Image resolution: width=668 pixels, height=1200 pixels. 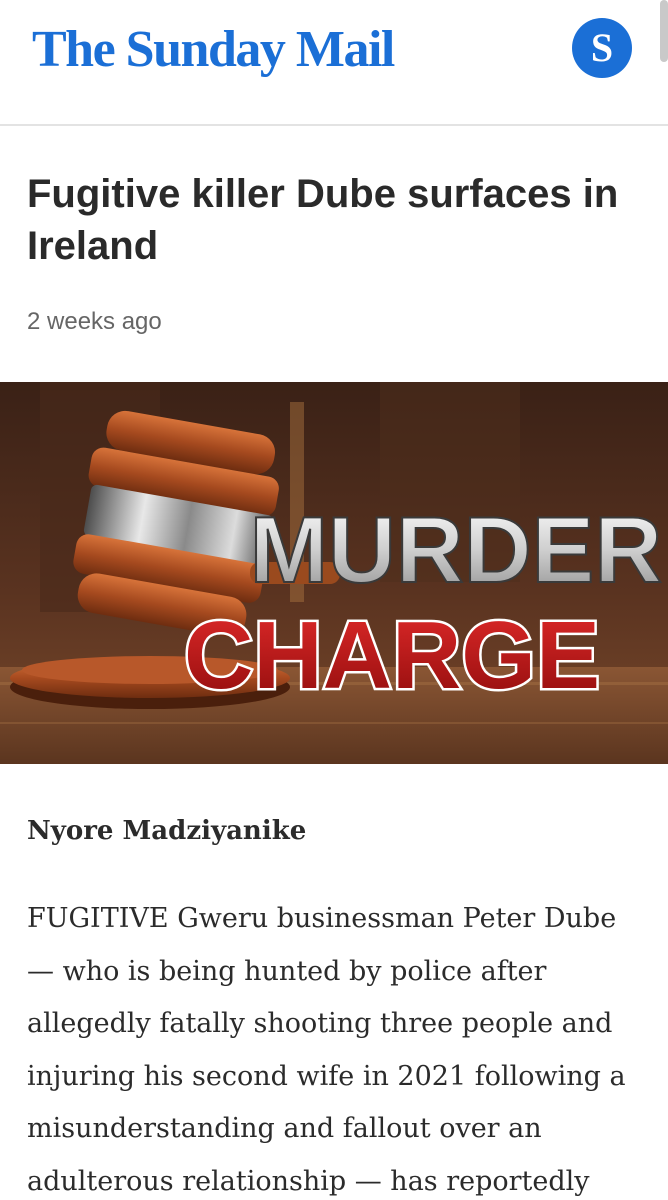 I want to click on article-byline: Nyore Madziyanike, so click(x=167, y=831).